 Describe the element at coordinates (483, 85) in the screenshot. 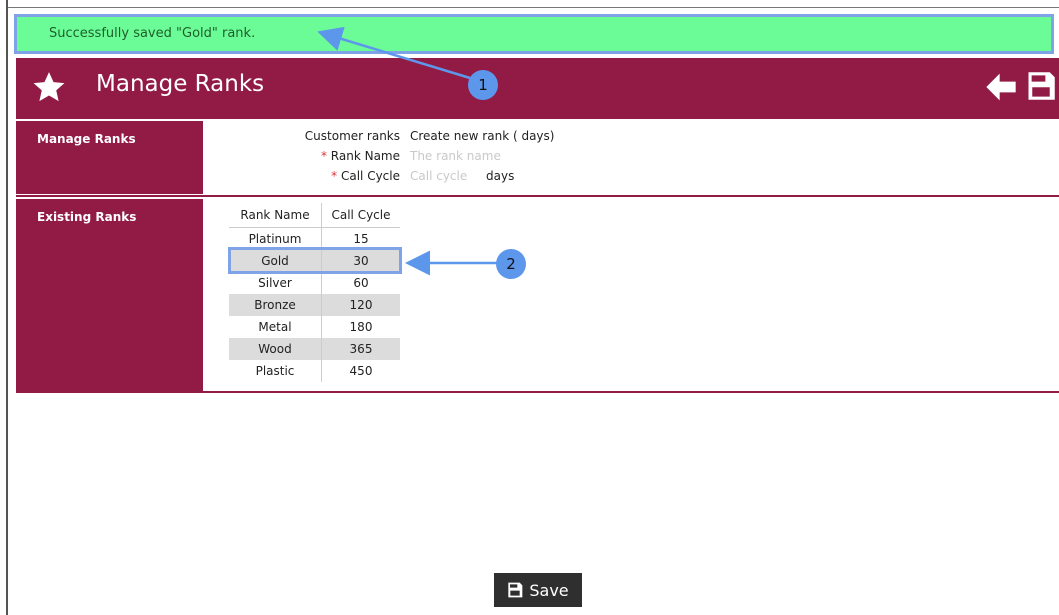

I see `annotation-callout-1: 1` at that location.